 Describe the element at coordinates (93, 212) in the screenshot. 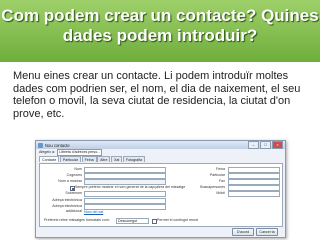

I see `chat-name-link: Nom del xat` at that location.